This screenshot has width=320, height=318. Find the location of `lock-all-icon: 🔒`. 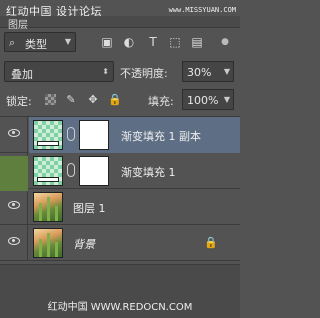

lock-all-icon: 🔒 is located at coordinates (115, 100).